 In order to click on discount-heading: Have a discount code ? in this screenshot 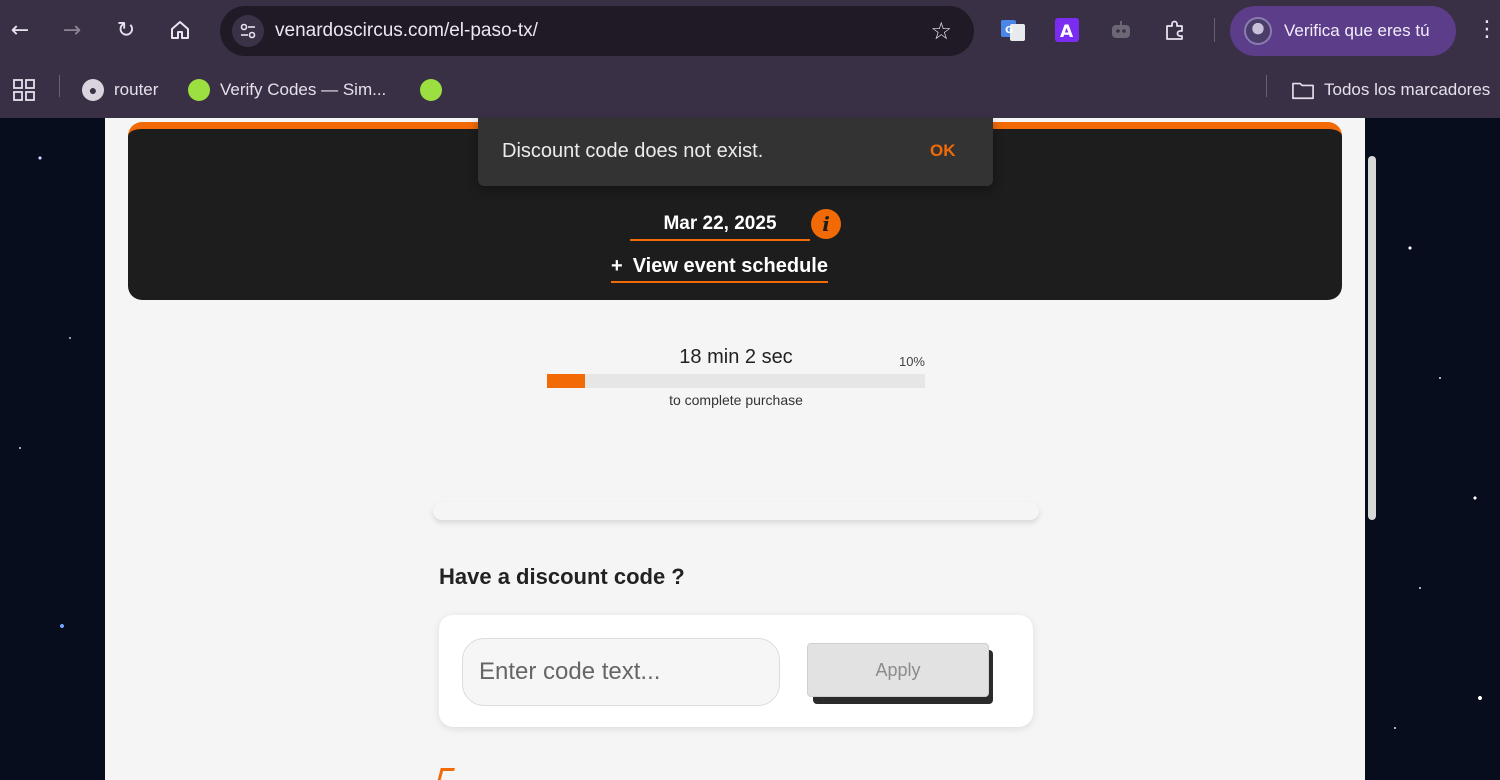, I will do `click(562, 576)`.